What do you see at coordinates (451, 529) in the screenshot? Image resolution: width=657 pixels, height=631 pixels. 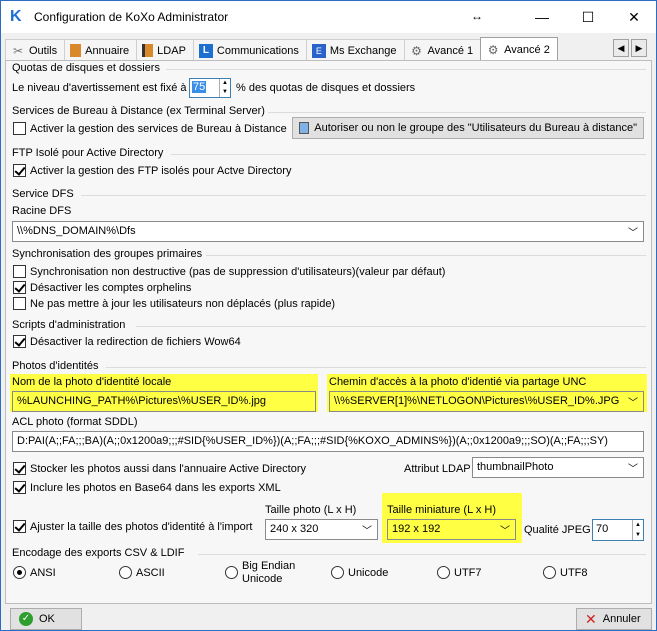 I see `thumb-size-dropdown: 192 x 192 ﹀` at bounding box center [451, 529].